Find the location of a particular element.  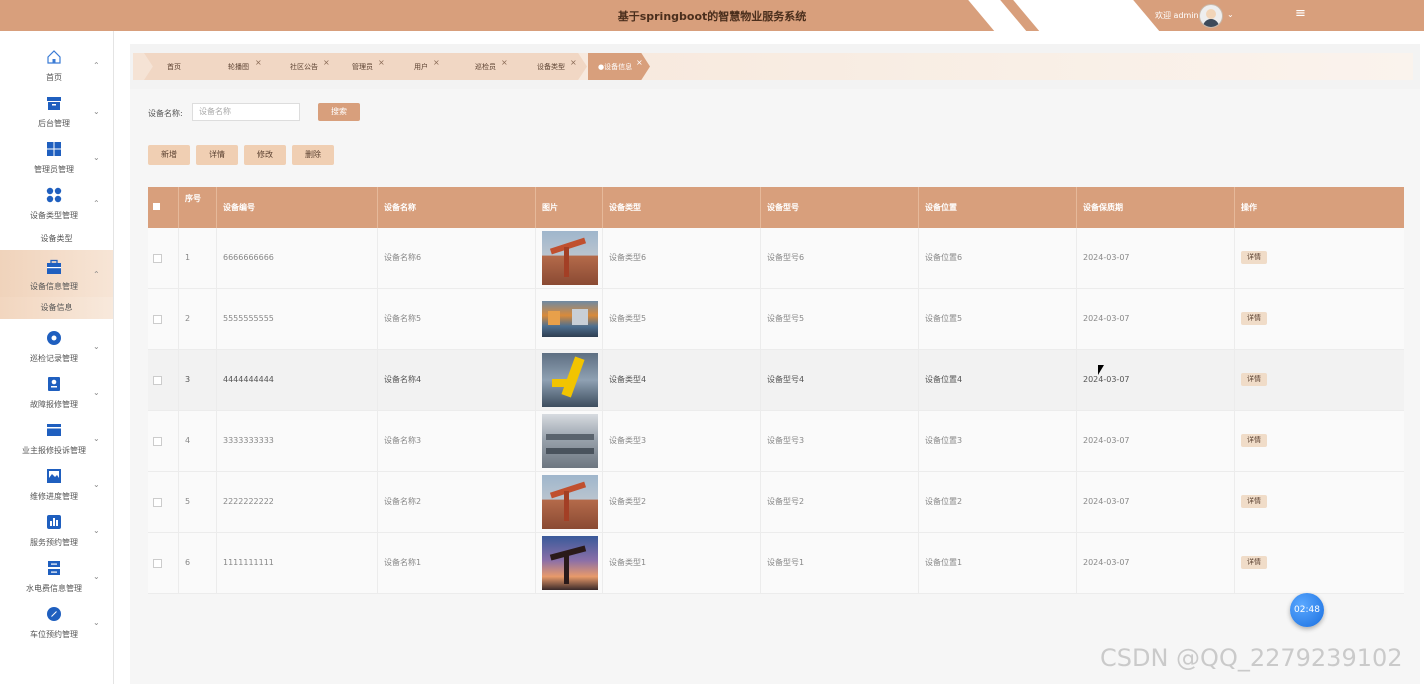

watermark: CSDN @QQ_2279239102 is located at coordinates (1251, 658).